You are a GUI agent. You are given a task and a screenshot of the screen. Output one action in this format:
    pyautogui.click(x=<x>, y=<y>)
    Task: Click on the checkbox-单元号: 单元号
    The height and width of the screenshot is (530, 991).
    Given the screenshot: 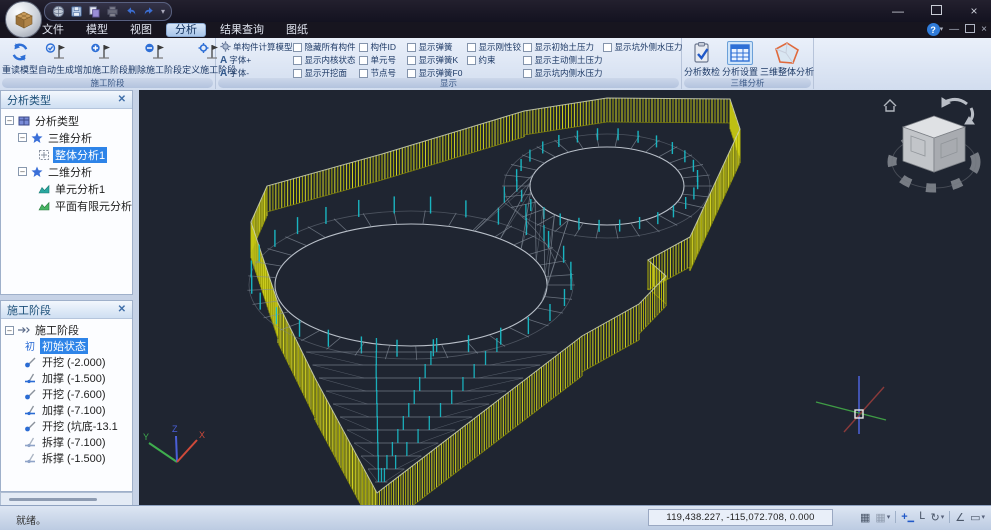 What is the action you would take?
    pyautogui.click(x=382, y=60)
    